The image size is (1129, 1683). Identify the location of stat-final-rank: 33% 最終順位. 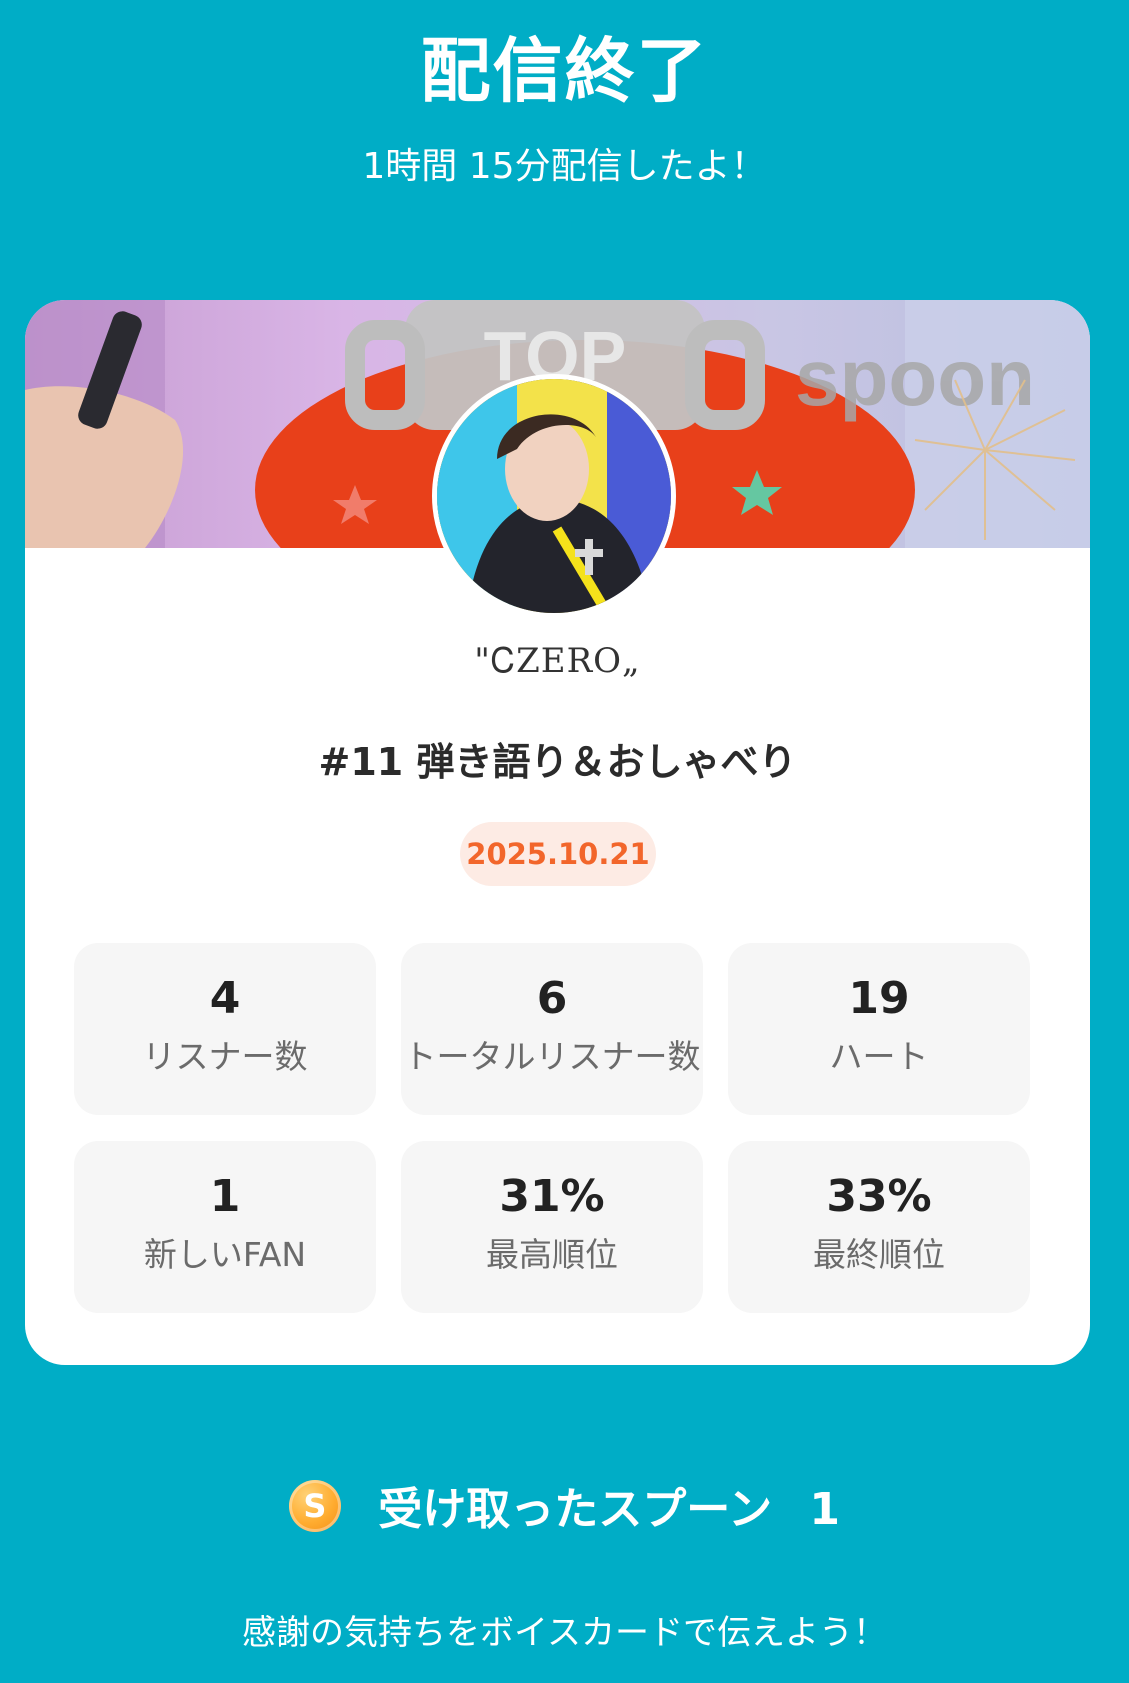
(879, 1227).